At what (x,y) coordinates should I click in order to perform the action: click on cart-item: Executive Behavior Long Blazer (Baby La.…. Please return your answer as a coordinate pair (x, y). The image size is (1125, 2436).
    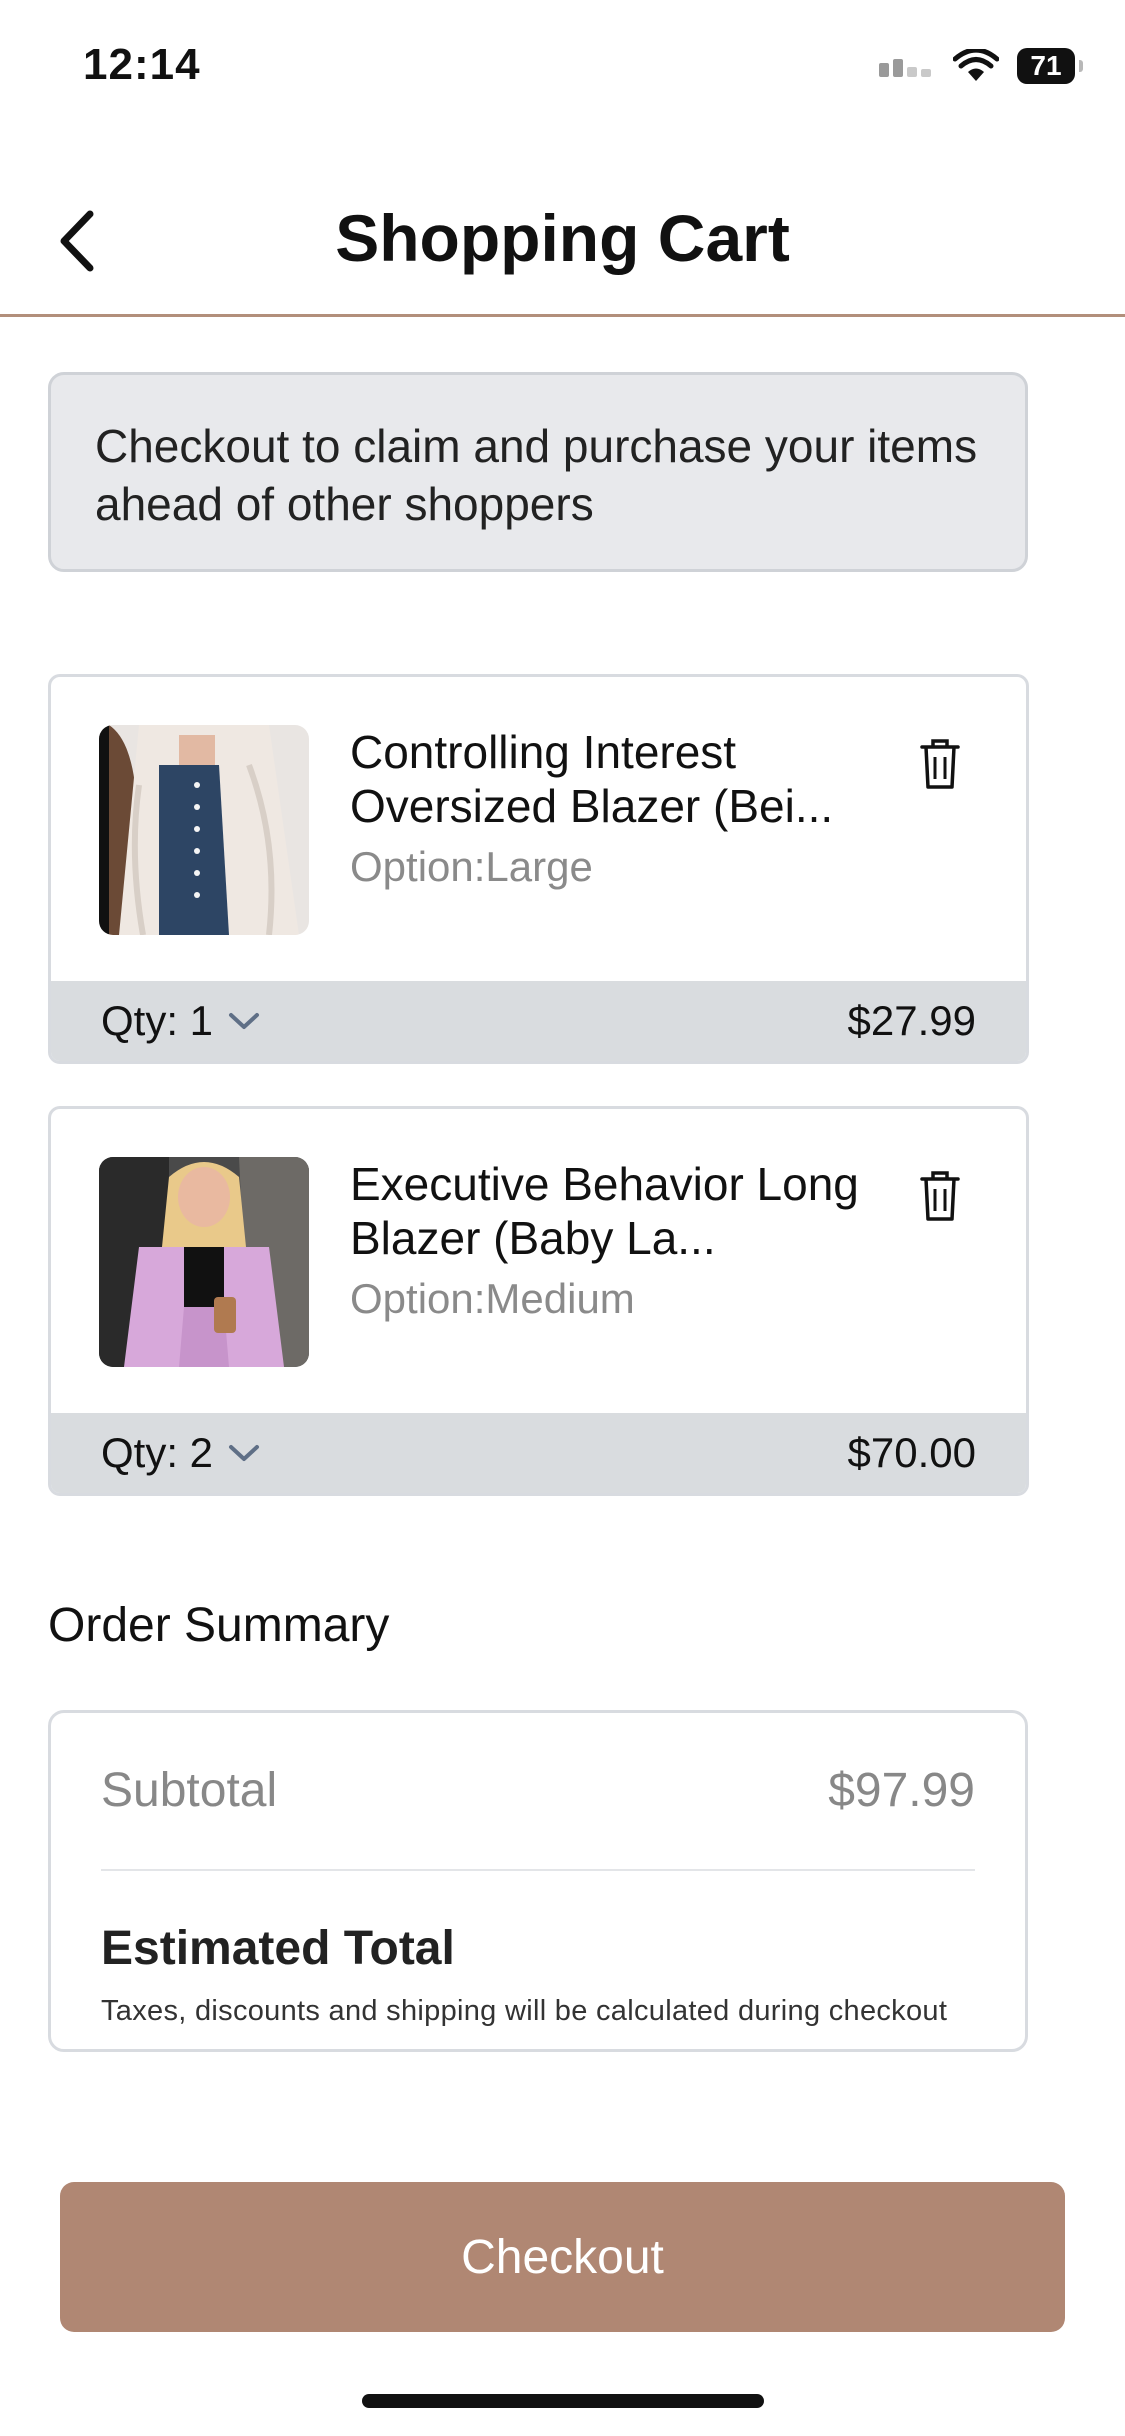
    Looking at the image, I should click on (538, 1301).